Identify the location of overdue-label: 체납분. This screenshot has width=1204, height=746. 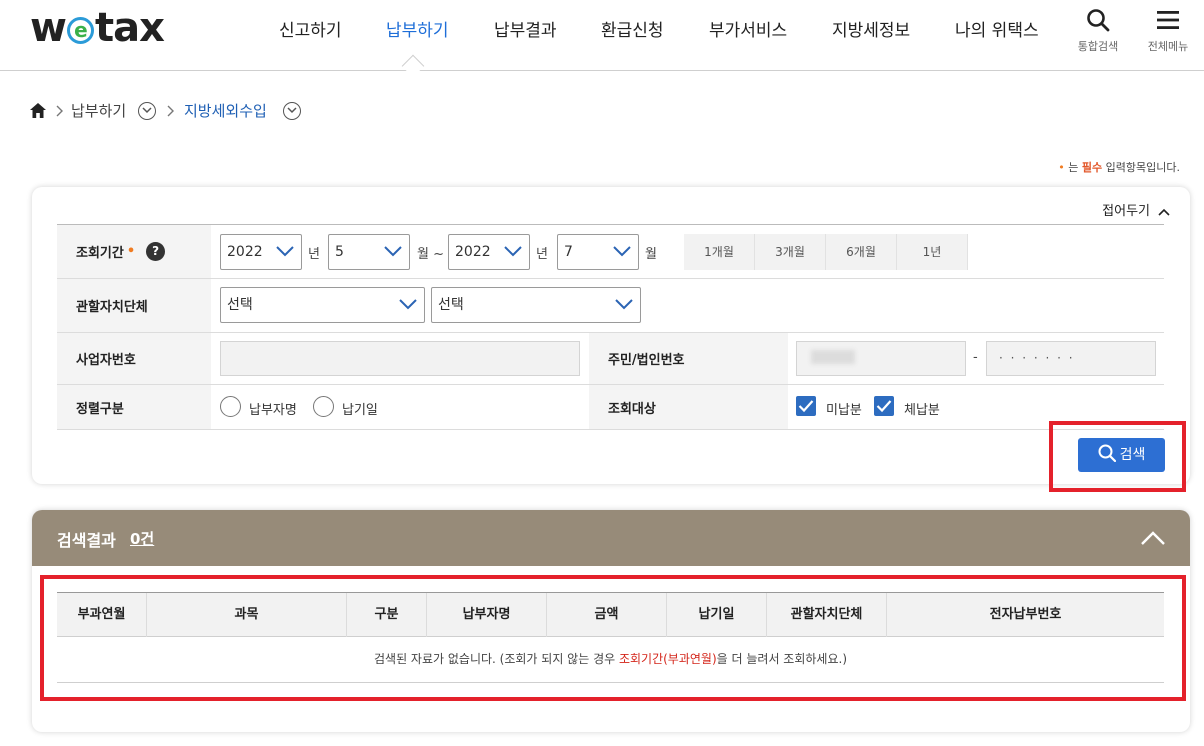
(922, 408).